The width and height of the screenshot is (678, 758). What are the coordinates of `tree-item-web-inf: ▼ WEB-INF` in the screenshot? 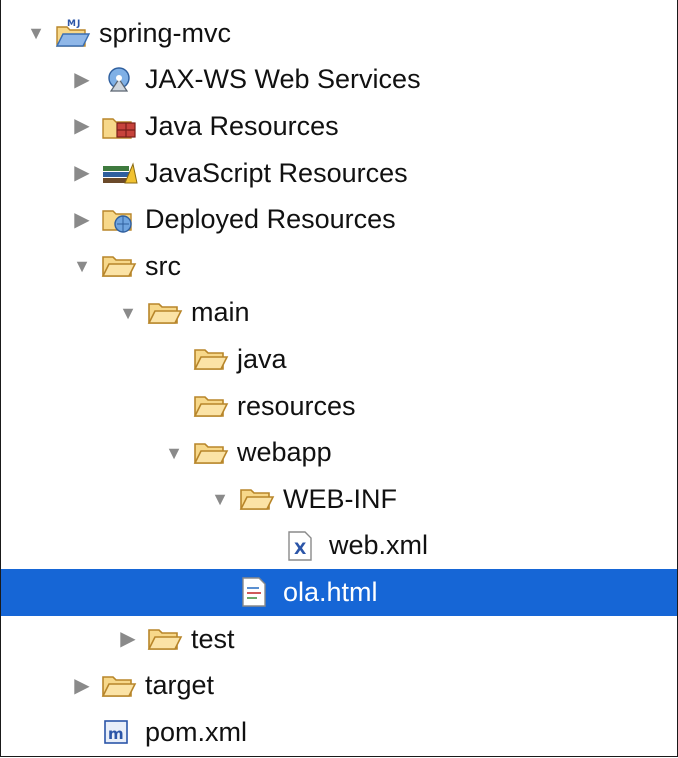 It's located at (339, 499).